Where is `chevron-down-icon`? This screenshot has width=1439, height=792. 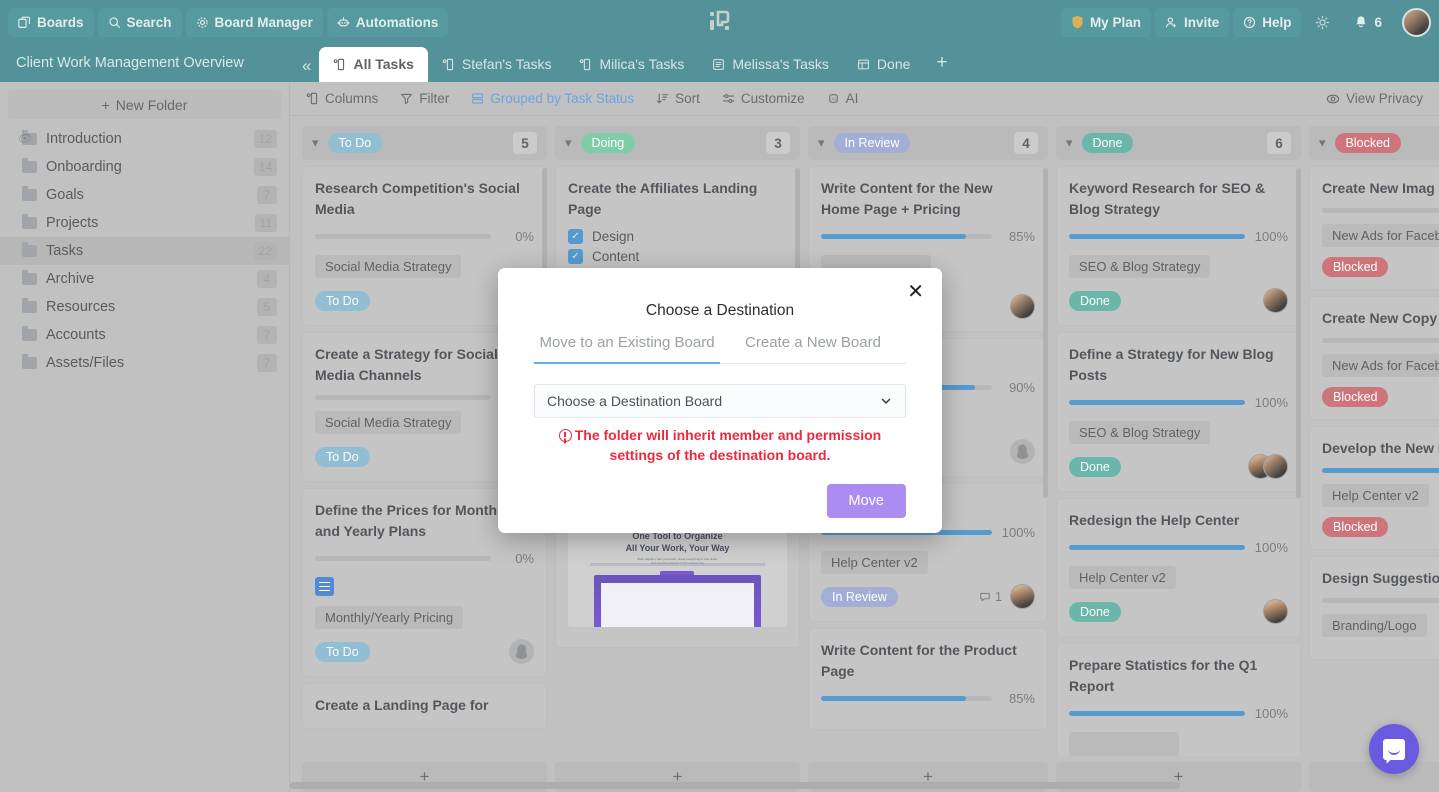 chevron-down-icon is located at coordinates (886, 401).